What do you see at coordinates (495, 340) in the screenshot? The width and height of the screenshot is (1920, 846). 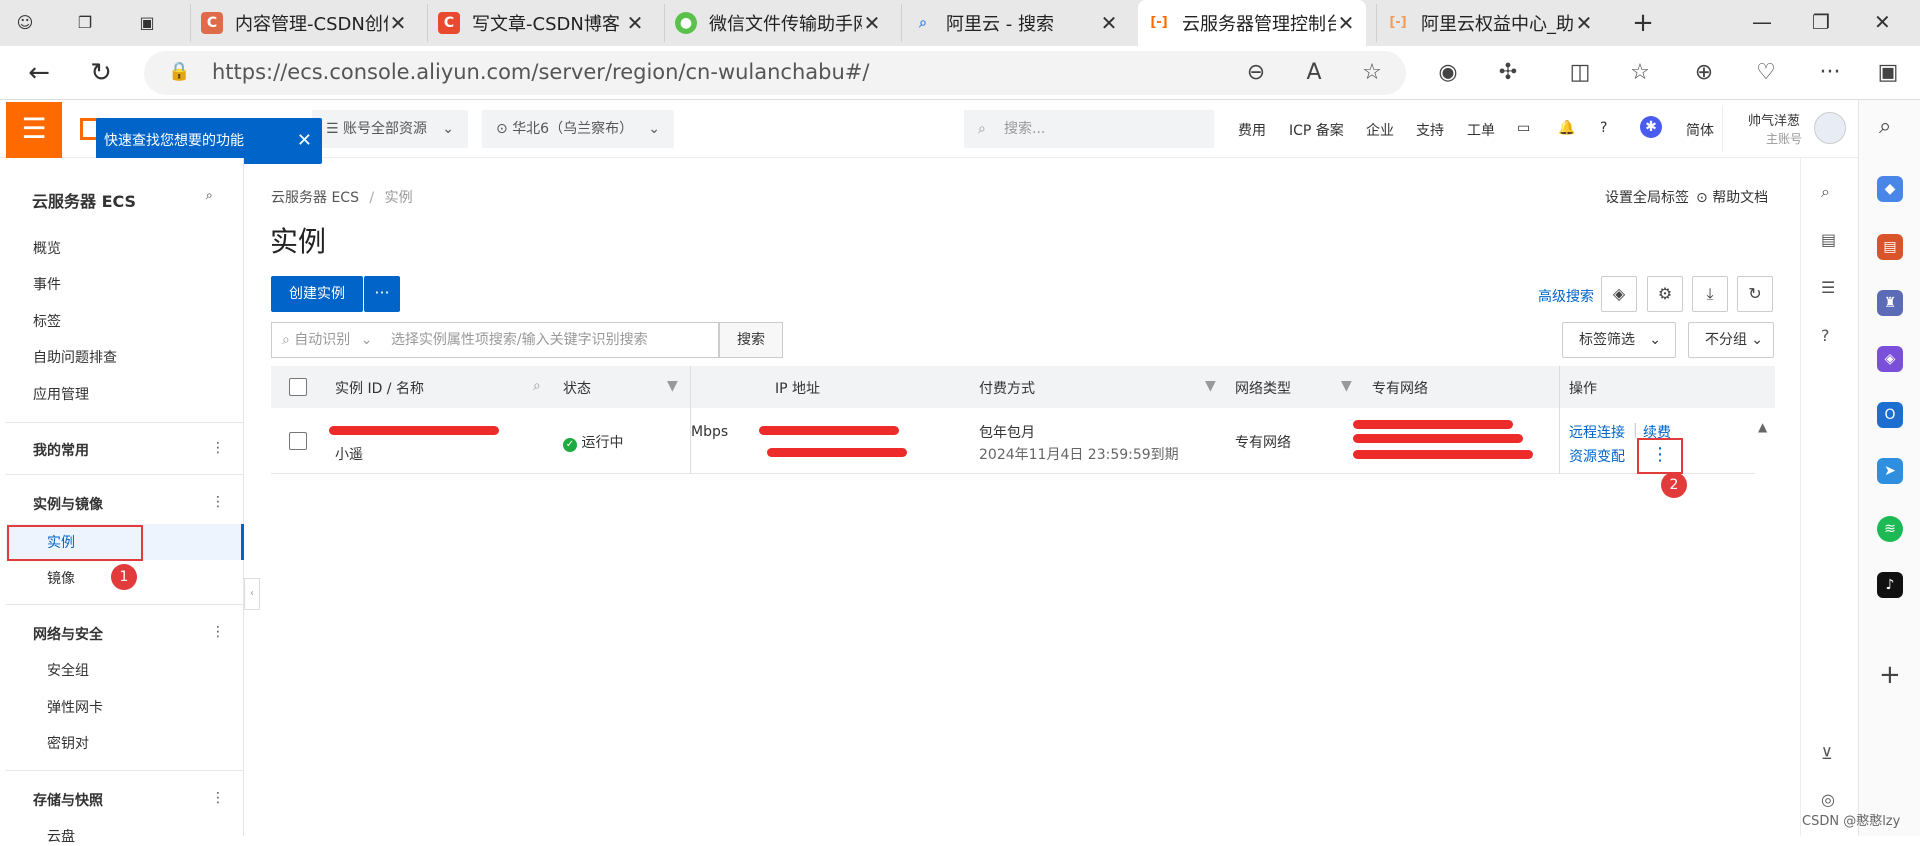 I see `instance-search-input: ⌕ 自动识别 ⌄ 选择实例属性项搜索/输入关键字识别搜索` at bounding box center [495, 340].